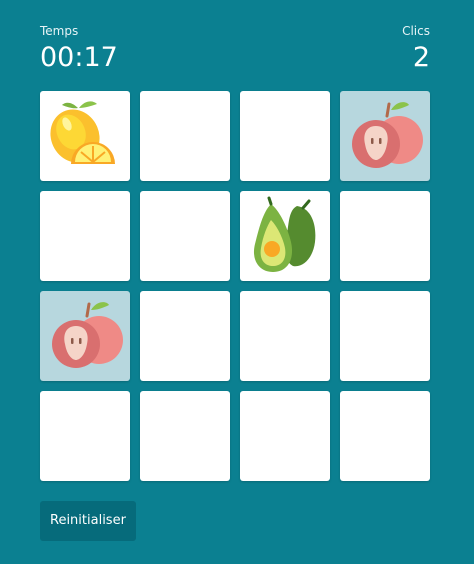 This screenshot has width=474, height=564. Describe the element at coordinates (421, 57) in the screenshot. I see `clicks-value: 2` at that location.